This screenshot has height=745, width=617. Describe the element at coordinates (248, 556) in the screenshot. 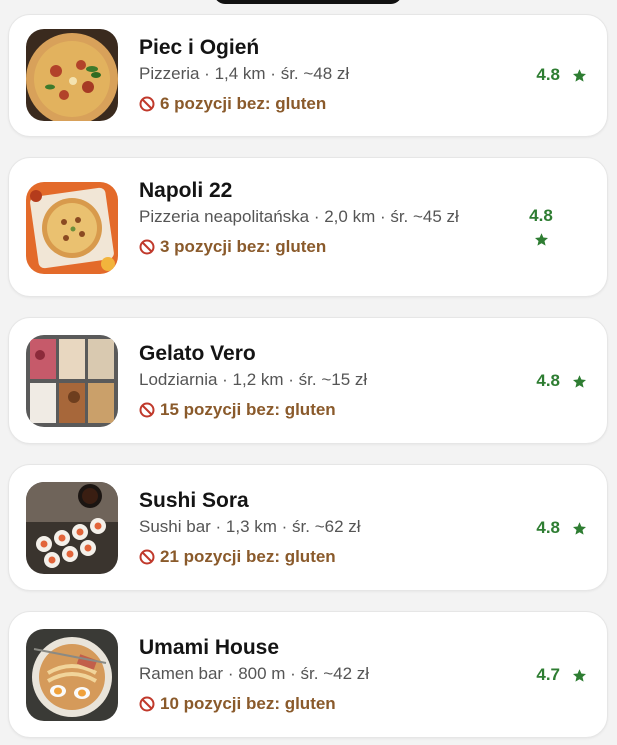

I see `allergen-warning-text: 21 pozycji bez: gluten` at that location.